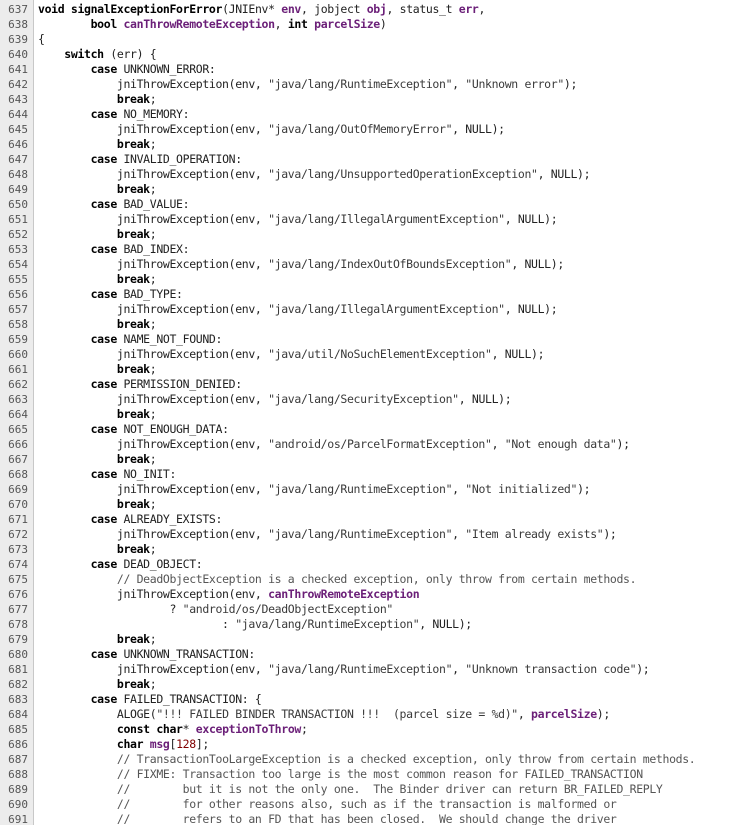  What do you see at coordinates (18, 549) in the screenshot?
I see `line-number: 673` at bounding box center [18, 549].